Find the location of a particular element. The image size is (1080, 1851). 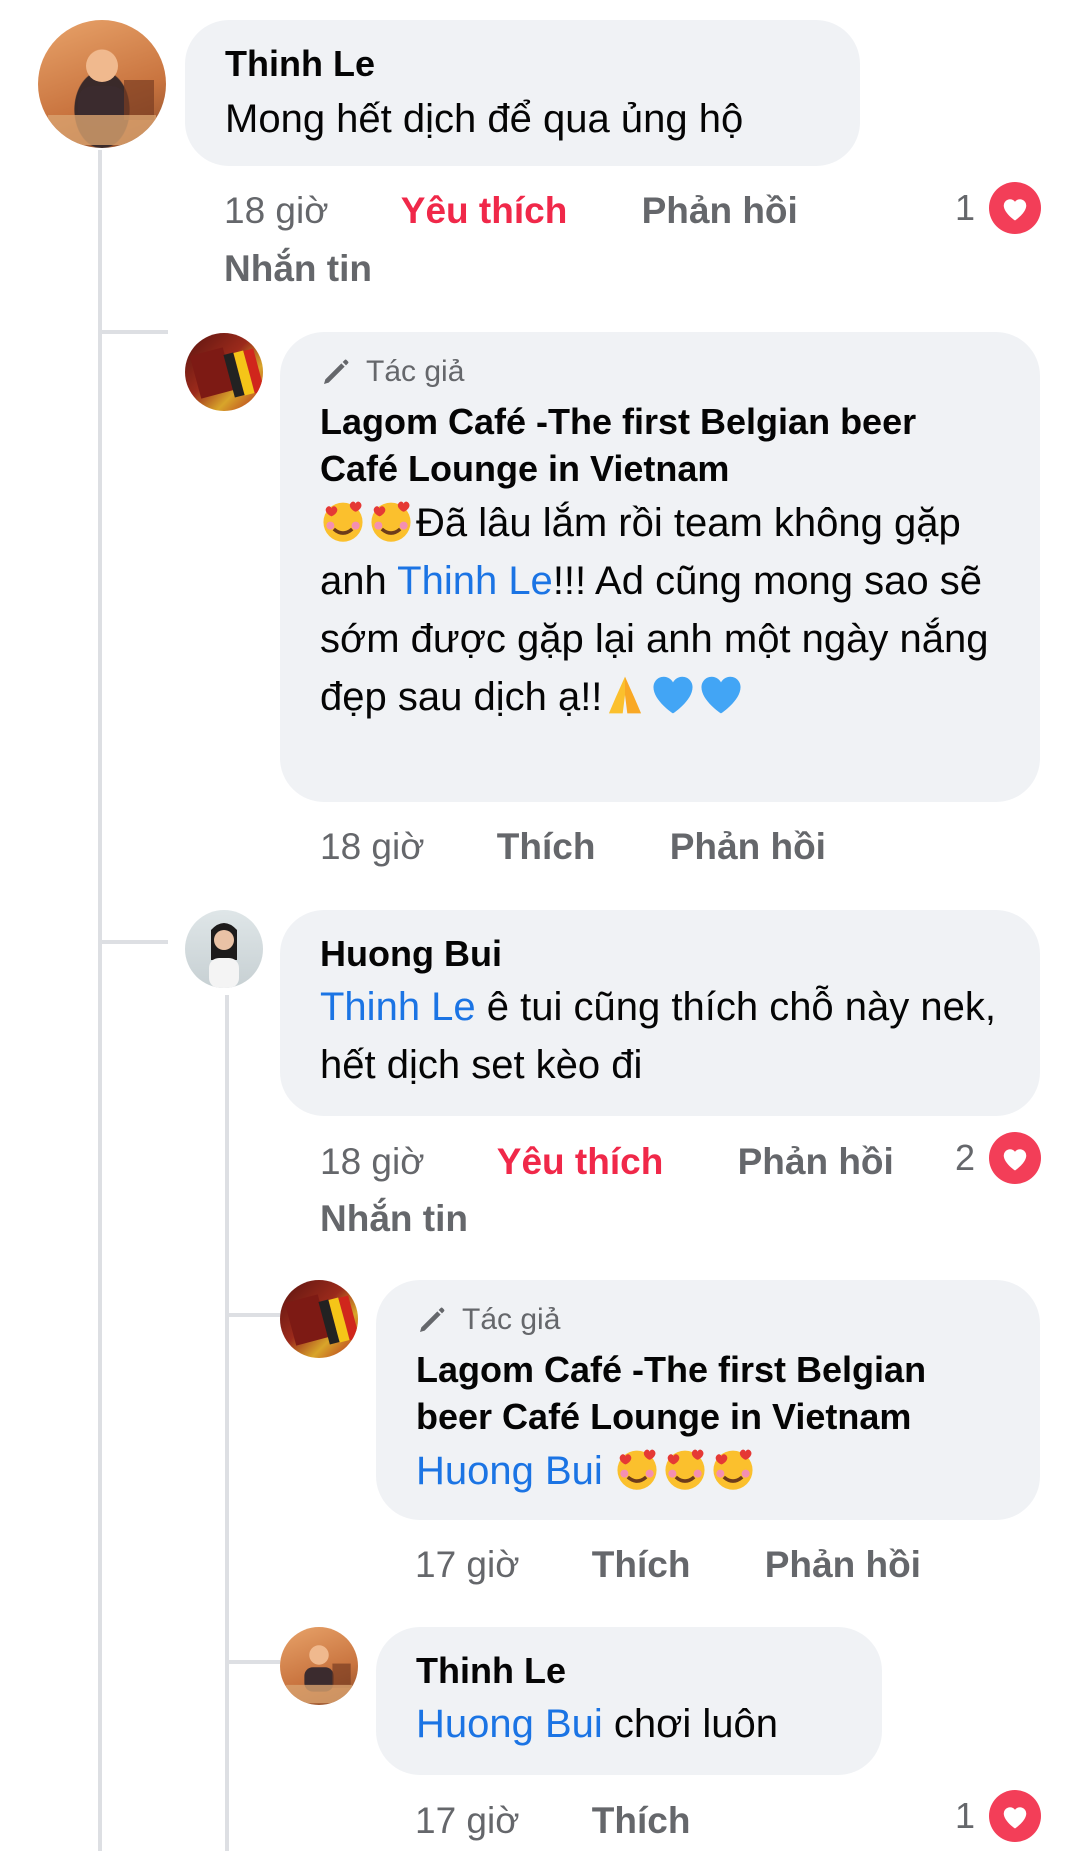

comment-actions-3: 18 giờ Yêu thích Phản hồi is located at coordinates (607, 1162).